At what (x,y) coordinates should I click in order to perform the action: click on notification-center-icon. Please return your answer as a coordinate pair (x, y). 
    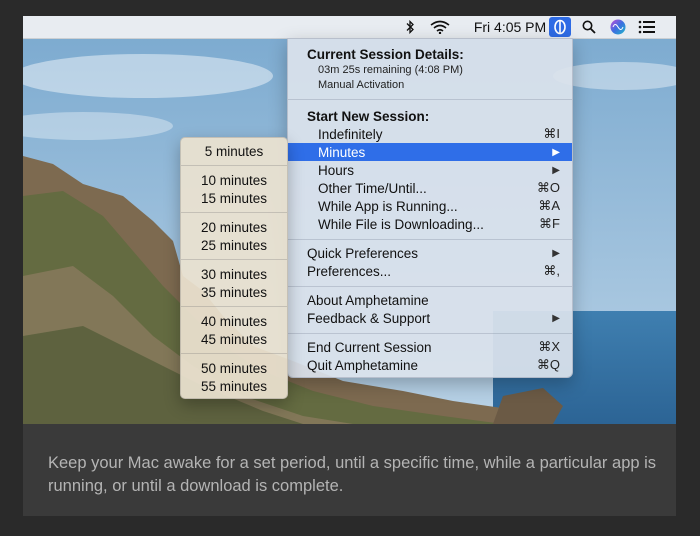
    Looking at the image, I should click on (647, 27).